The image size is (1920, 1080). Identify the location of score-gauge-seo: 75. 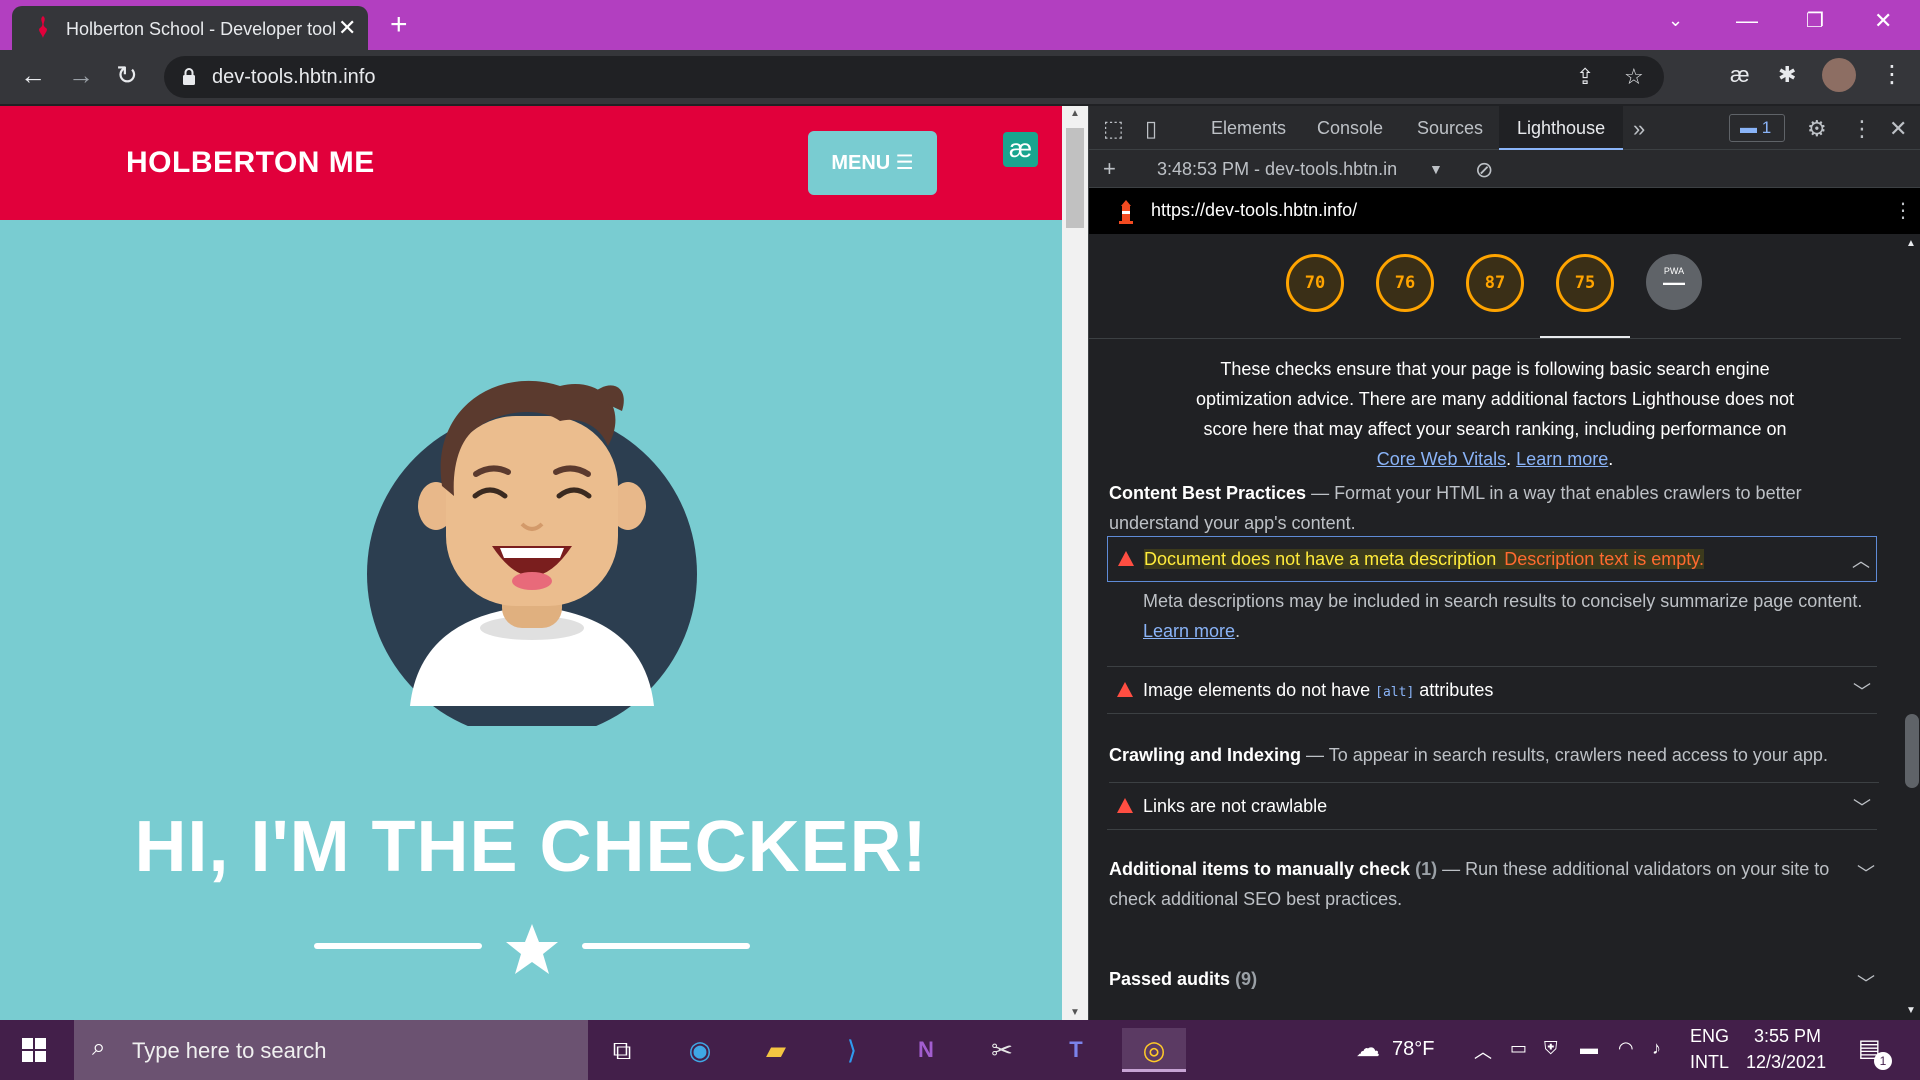
(1585, 283).